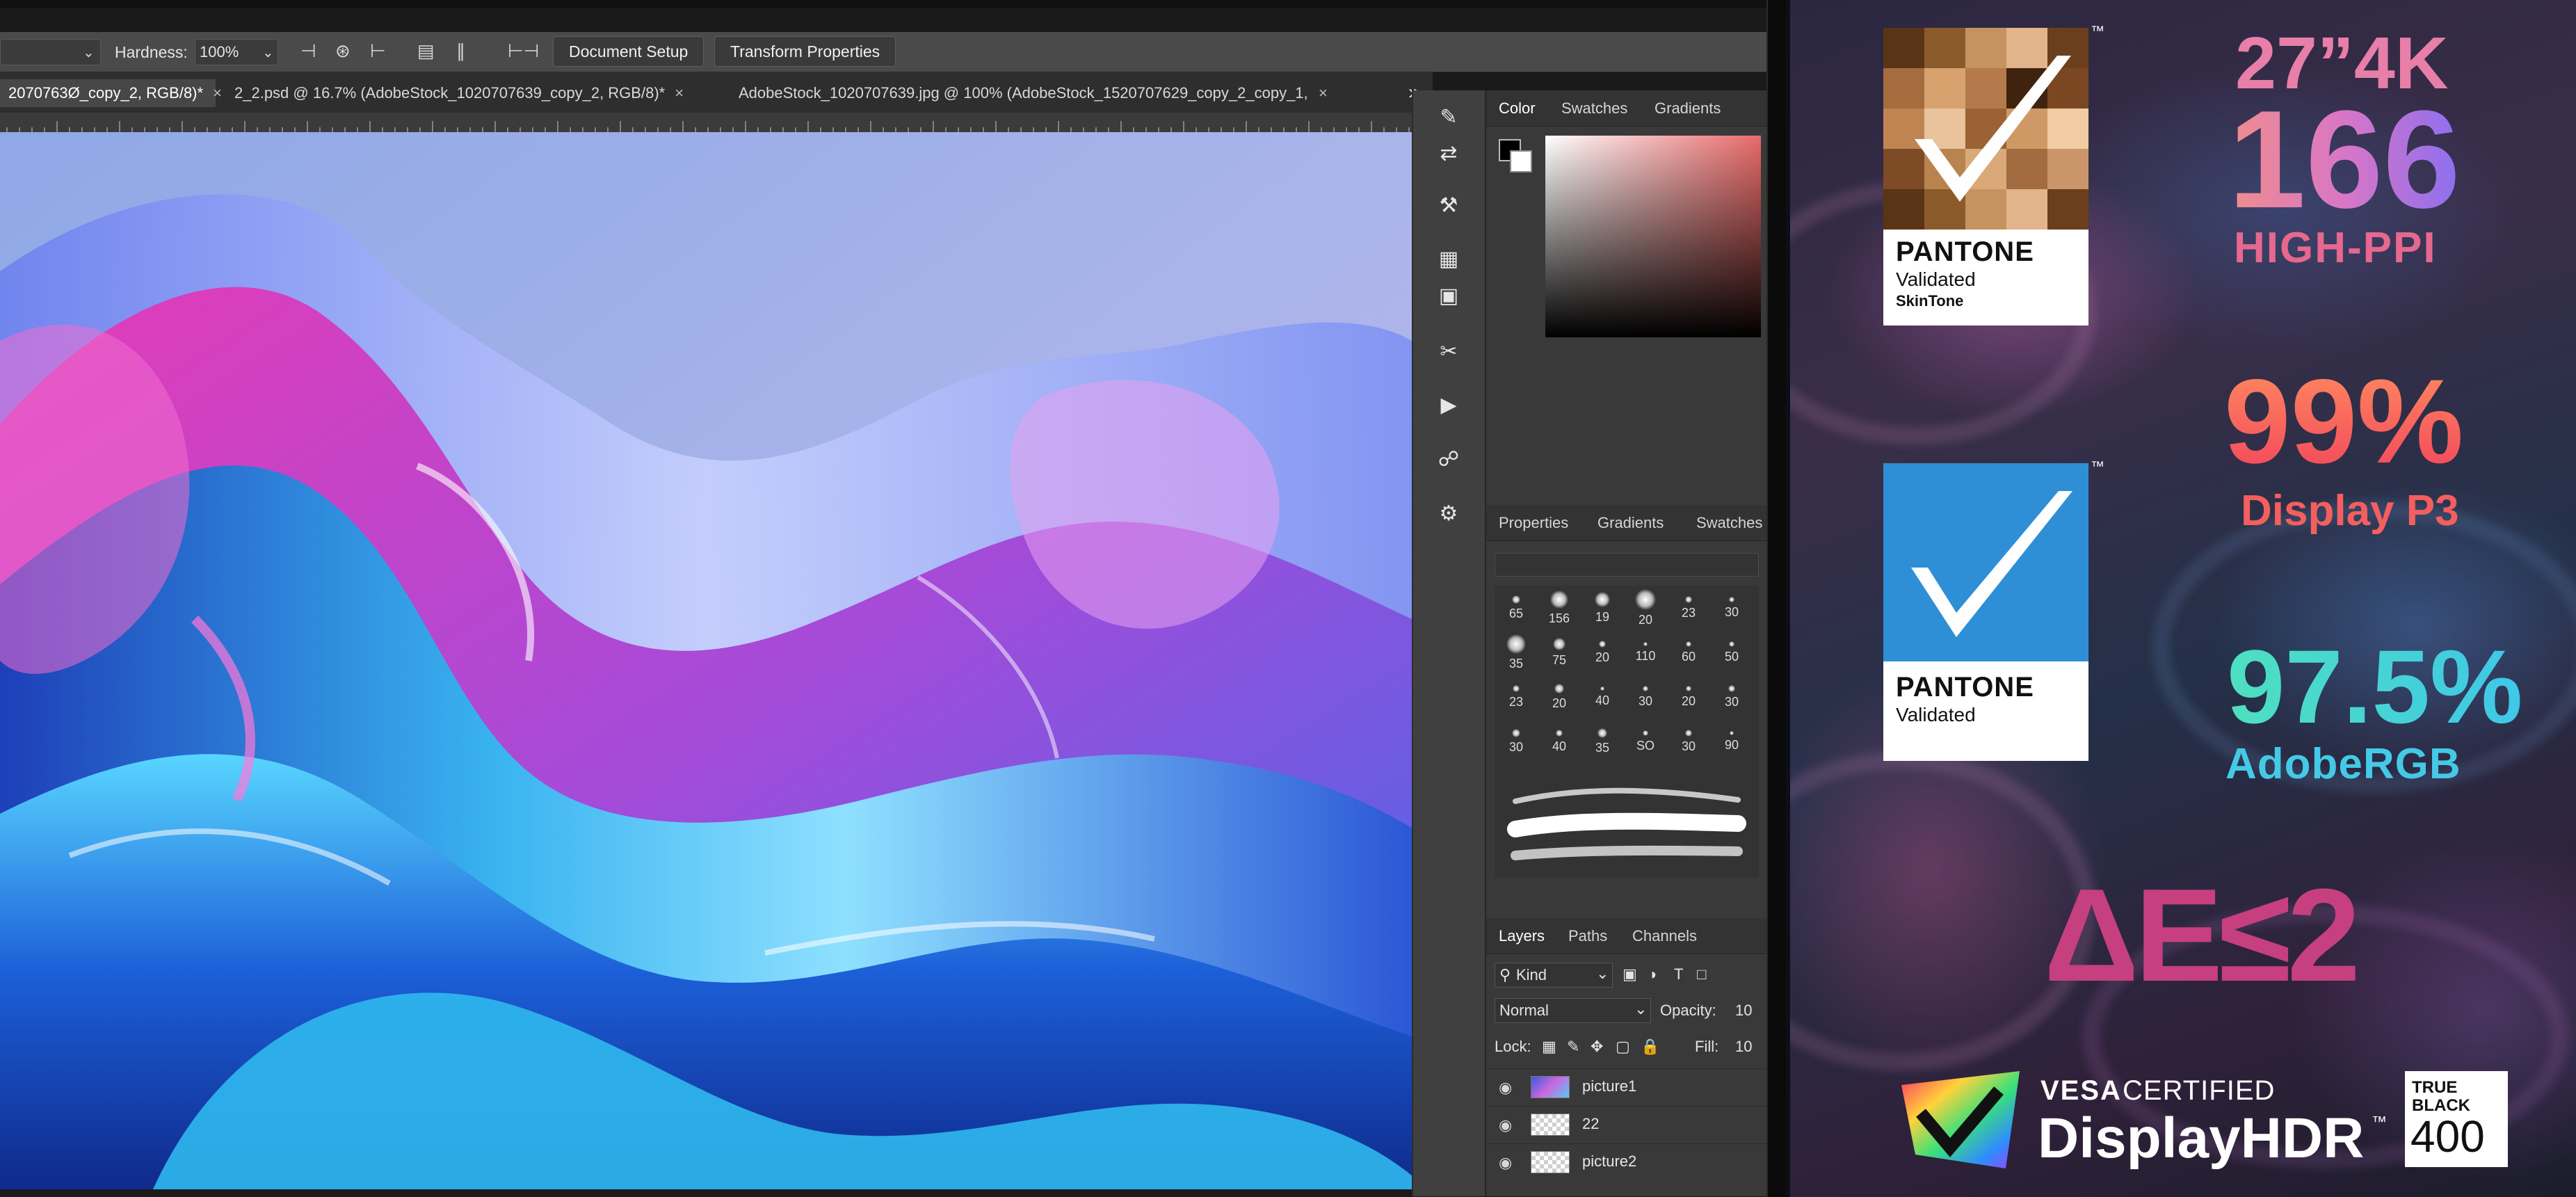 The width and height of the screenshot is (2576, 1197). Describe the element at coordinates (1701, 974) in the screenshot. I see `filter-shape-icon: □` at that location.